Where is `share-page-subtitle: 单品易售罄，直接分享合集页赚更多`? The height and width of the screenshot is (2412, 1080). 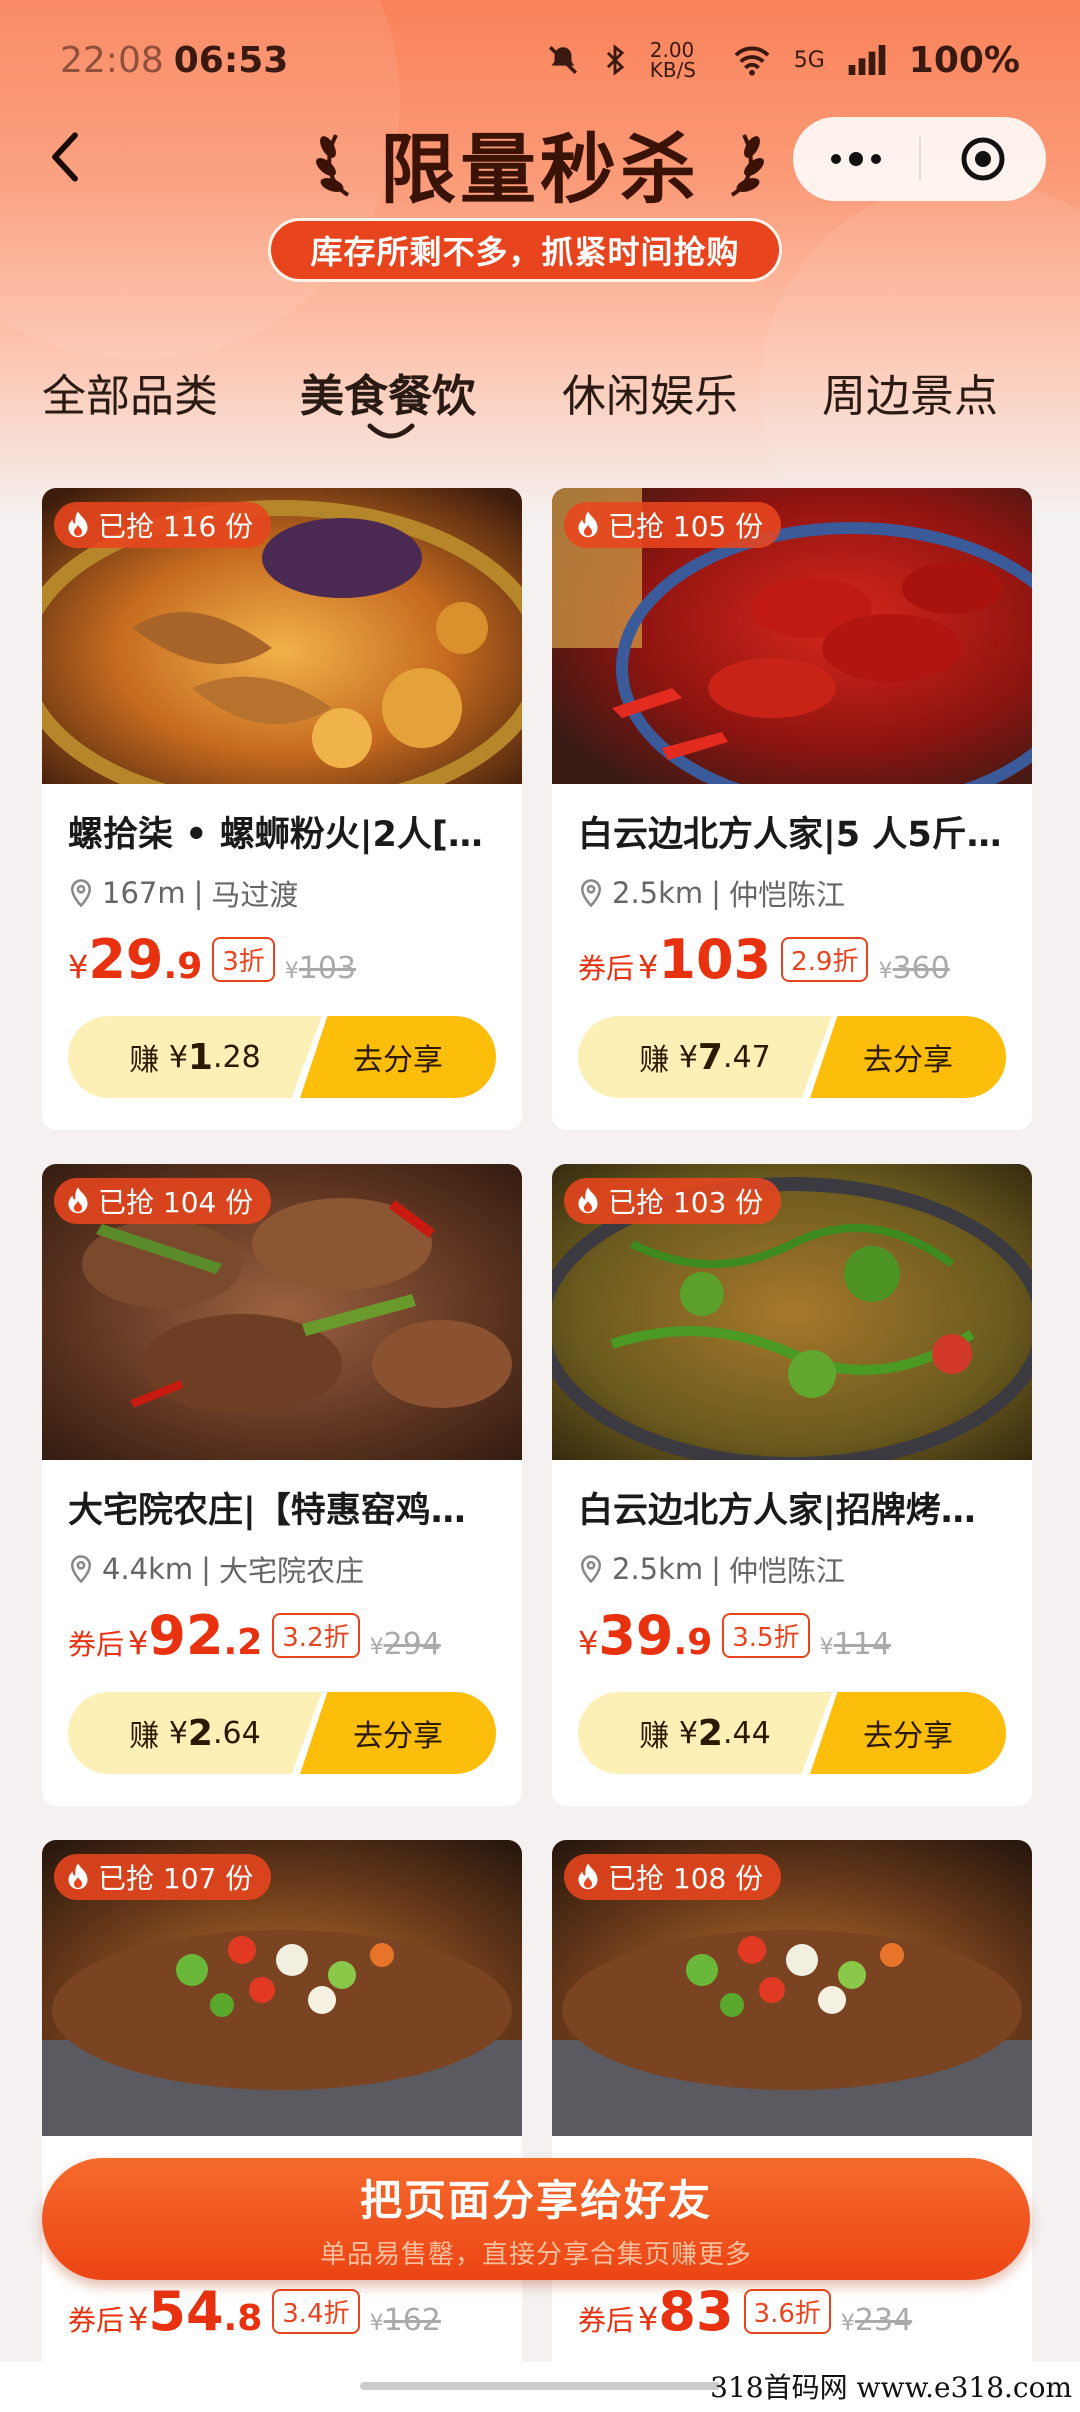
share-page-subtitle: 单品易售罄，直接分享合集页赚更多 is located at coordinates (535, 2255).